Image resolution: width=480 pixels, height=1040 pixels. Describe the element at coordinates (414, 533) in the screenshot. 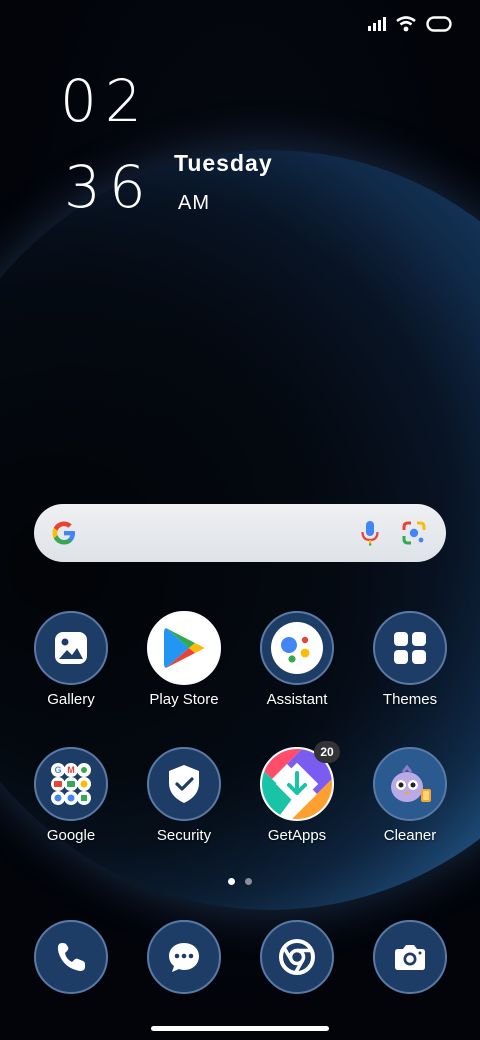

I see `lens-icon` at that location.